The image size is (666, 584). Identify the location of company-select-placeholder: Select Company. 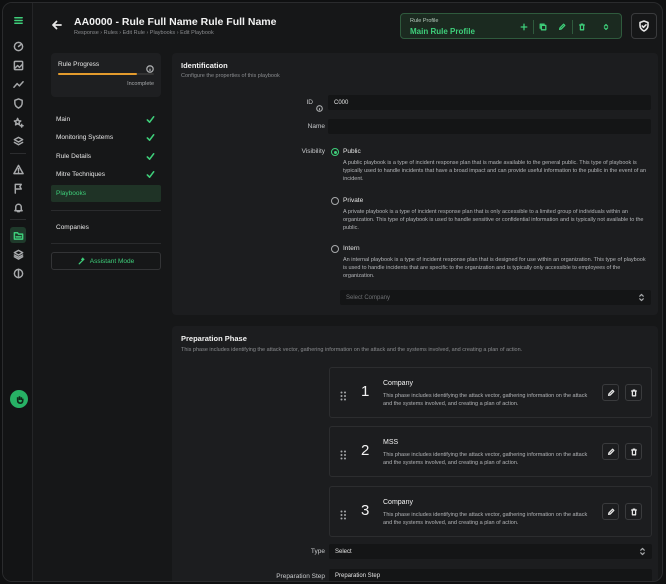
(368, 297).